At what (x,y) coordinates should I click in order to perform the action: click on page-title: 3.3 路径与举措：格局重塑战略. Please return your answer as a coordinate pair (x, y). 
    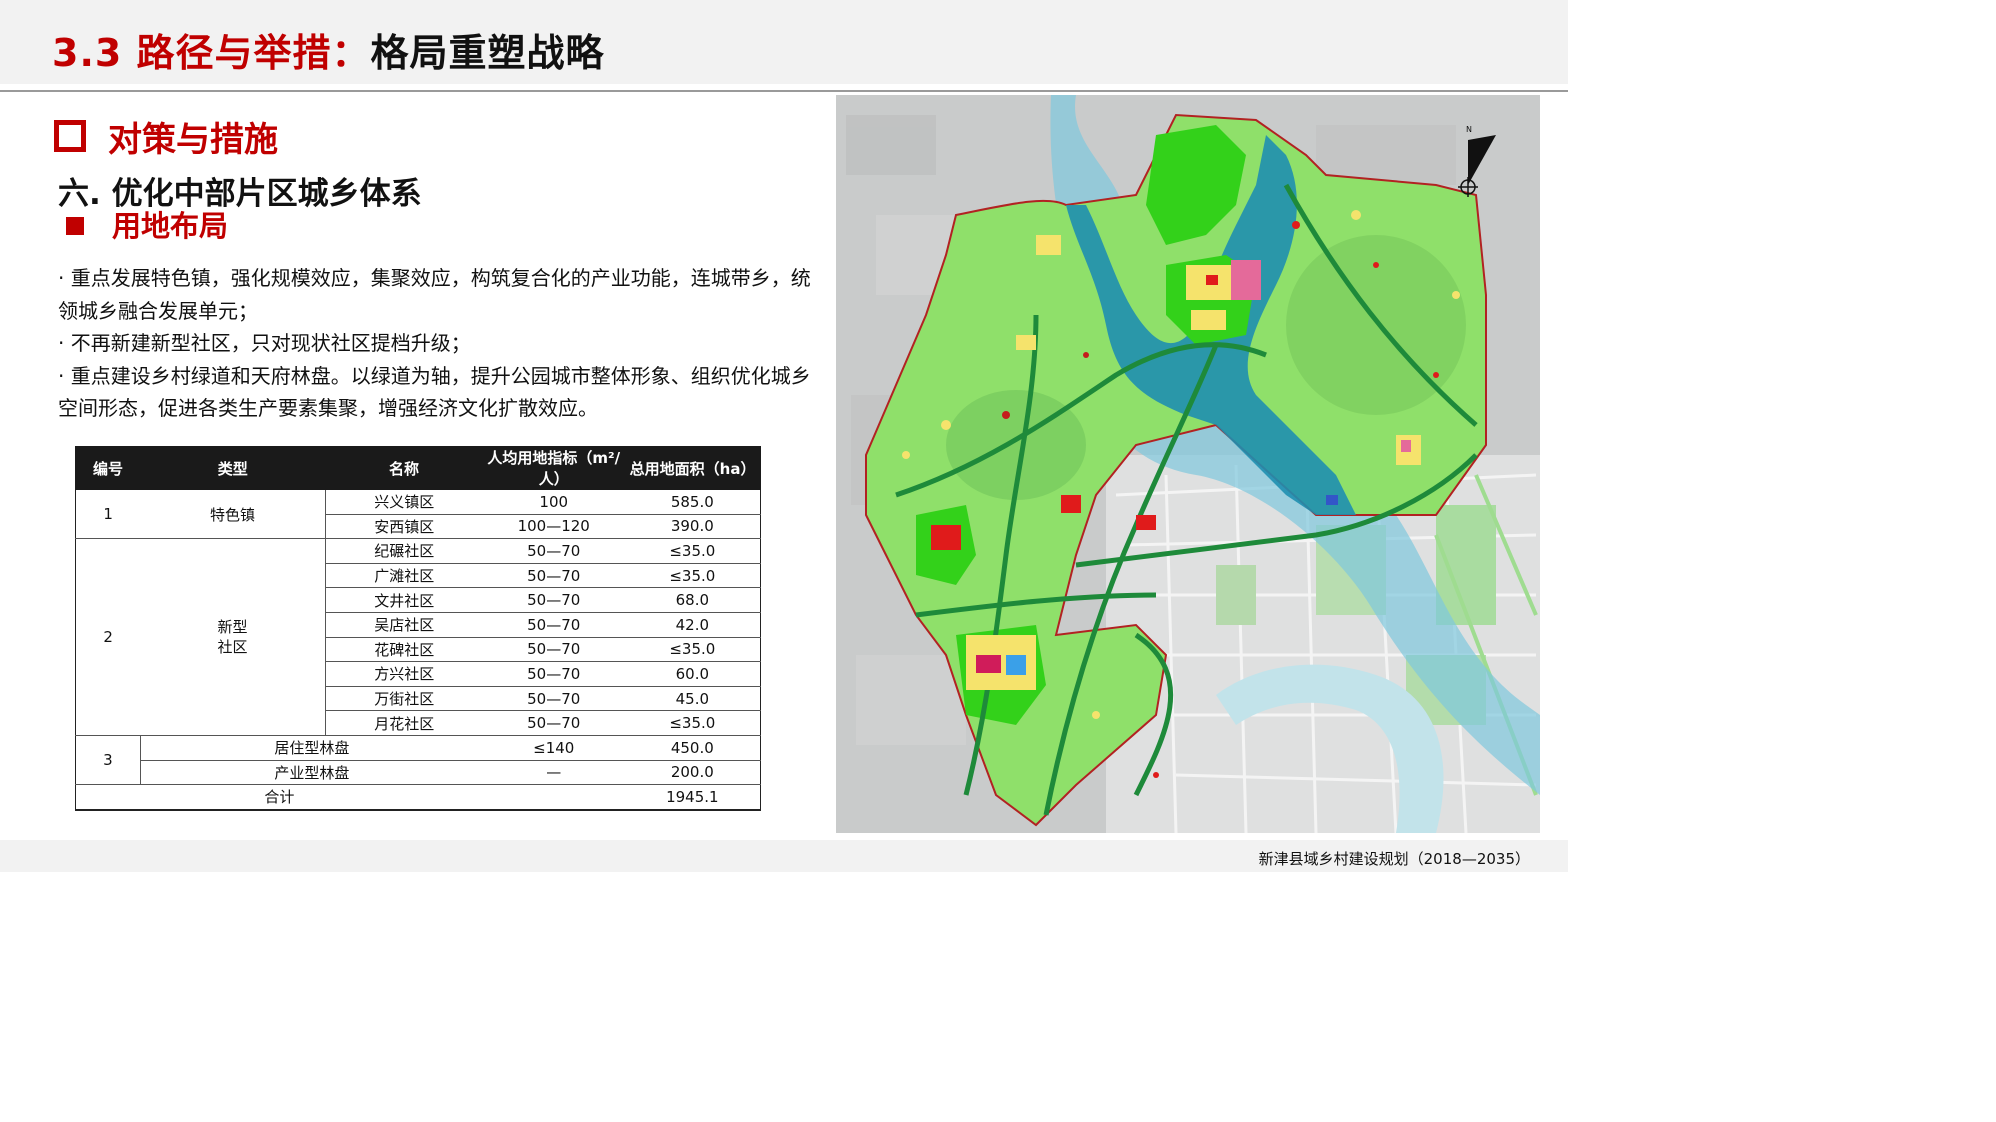
    Looking at the image, I should click on (328, 49).